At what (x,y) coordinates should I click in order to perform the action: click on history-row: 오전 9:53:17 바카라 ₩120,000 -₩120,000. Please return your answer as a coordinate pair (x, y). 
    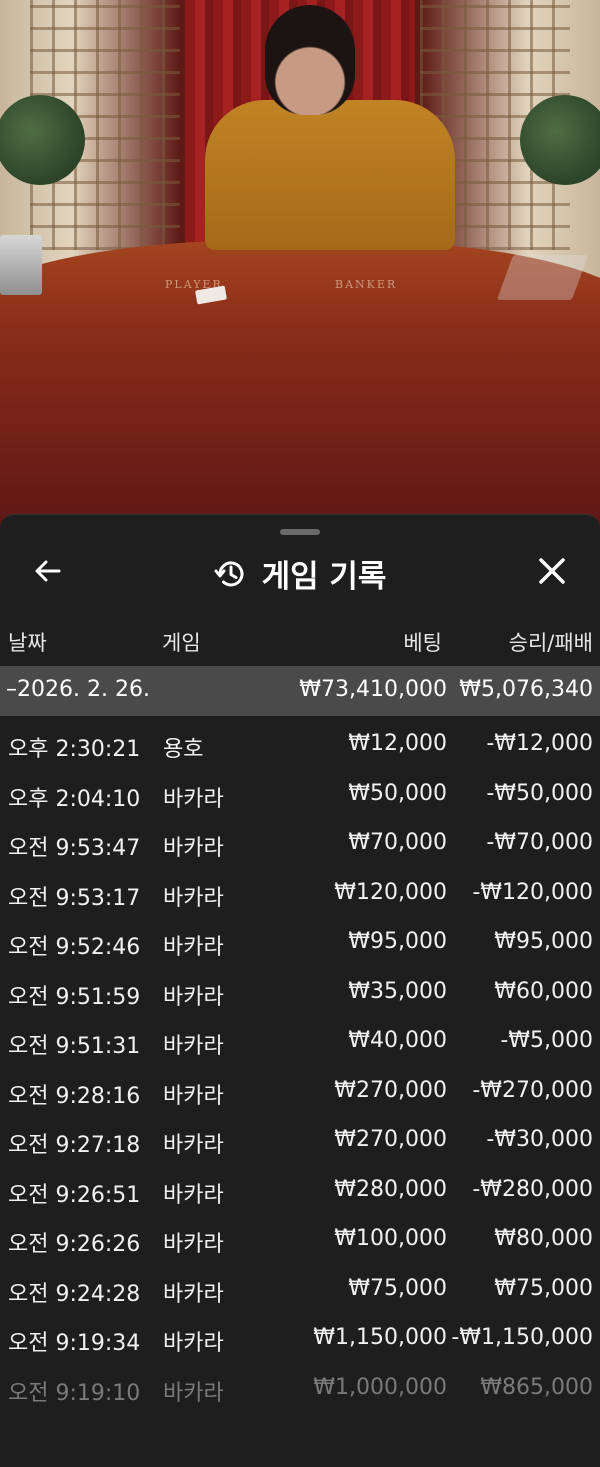
    Looking at the image, I should click on (300, 894).